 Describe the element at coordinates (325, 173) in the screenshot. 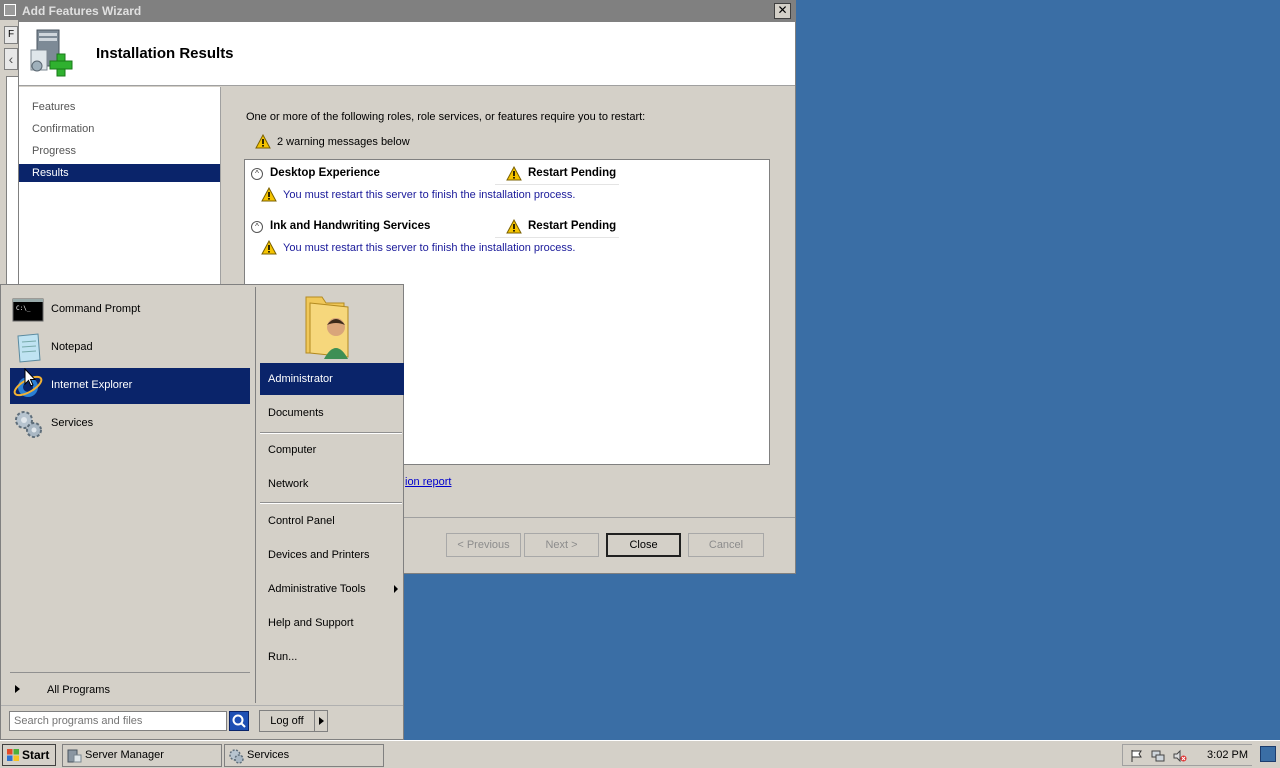

I see `result-name: Desktop Experience` at that location.